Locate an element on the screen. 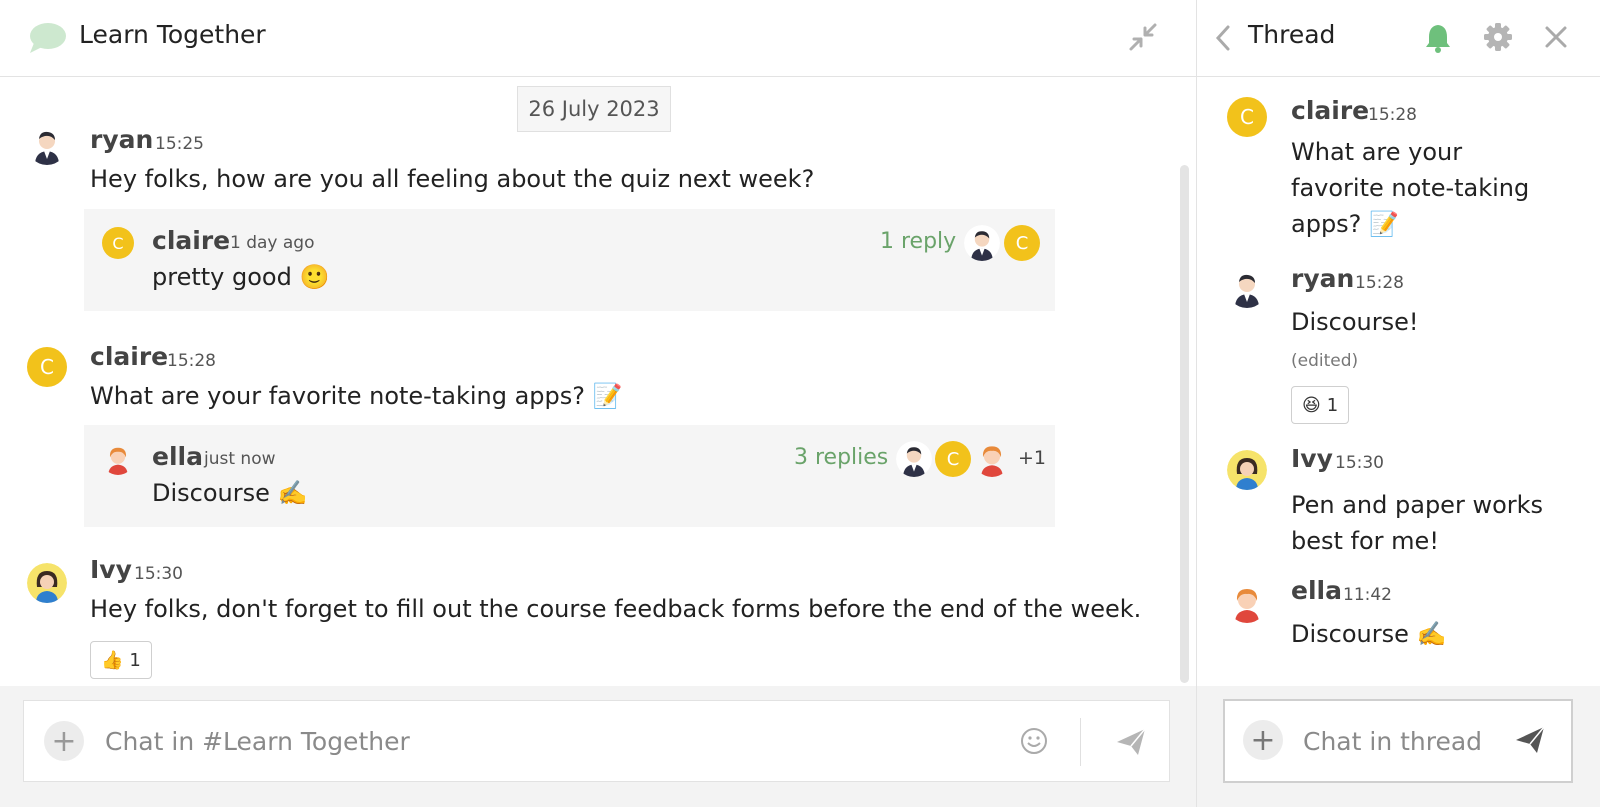 This screenshot has height=807, width=1600. close-icon is located at coordinates (1556, 37).